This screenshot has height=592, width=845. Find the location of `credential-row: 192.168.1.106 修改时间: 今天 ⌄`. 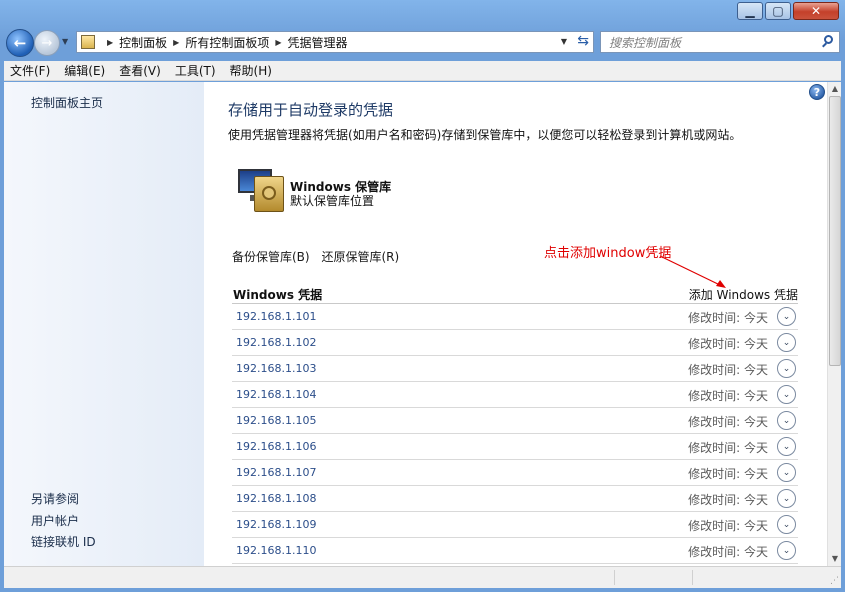

credential-row: 192.168.1.106 修改时间: 今天 ⌄ is located at coordinates (515, 447).